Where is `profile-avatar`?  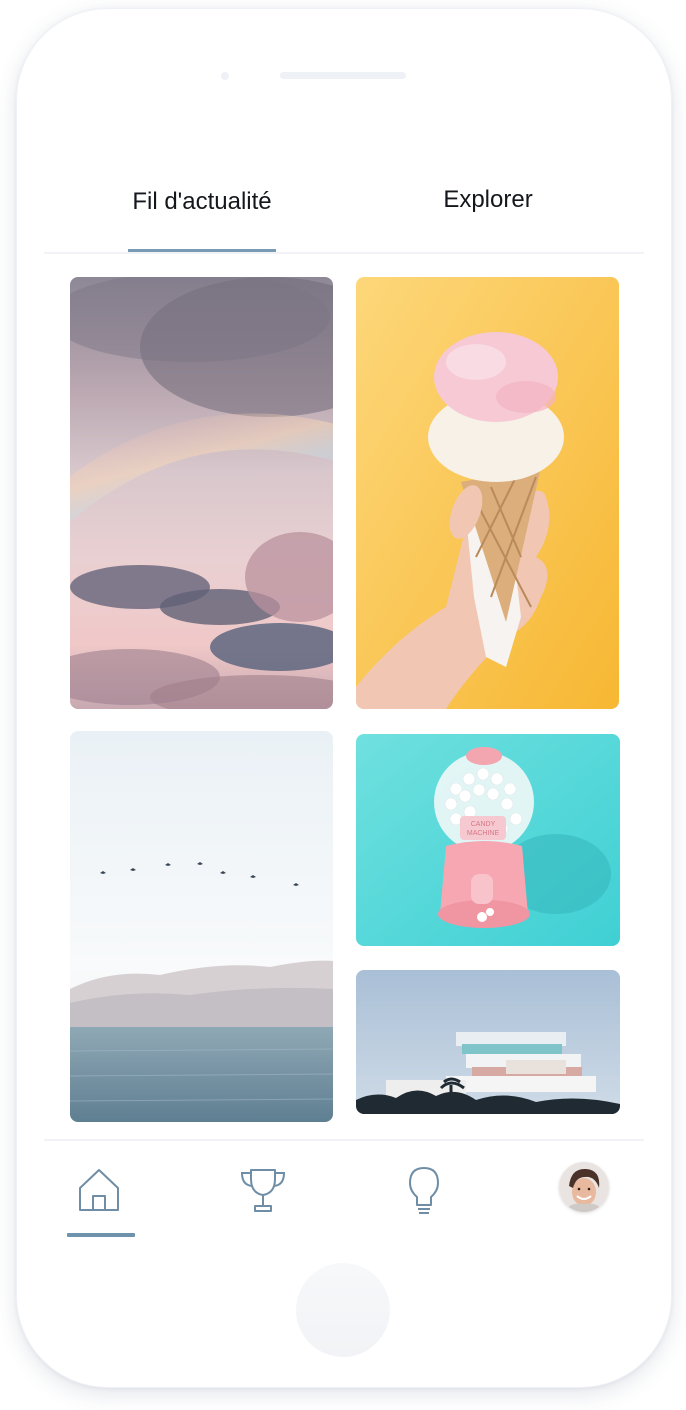 profile-avatar is located at coordinates (584, 1187).